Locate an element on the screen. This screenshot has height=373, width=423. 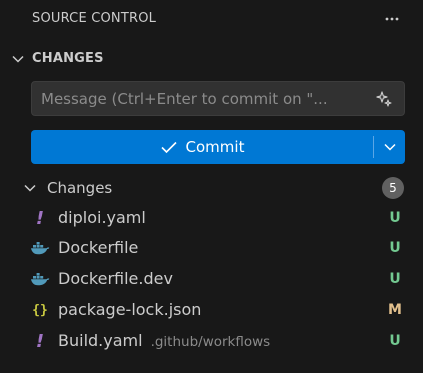
changes-group-header: Changes 5 is located at coordinates (211, 188).